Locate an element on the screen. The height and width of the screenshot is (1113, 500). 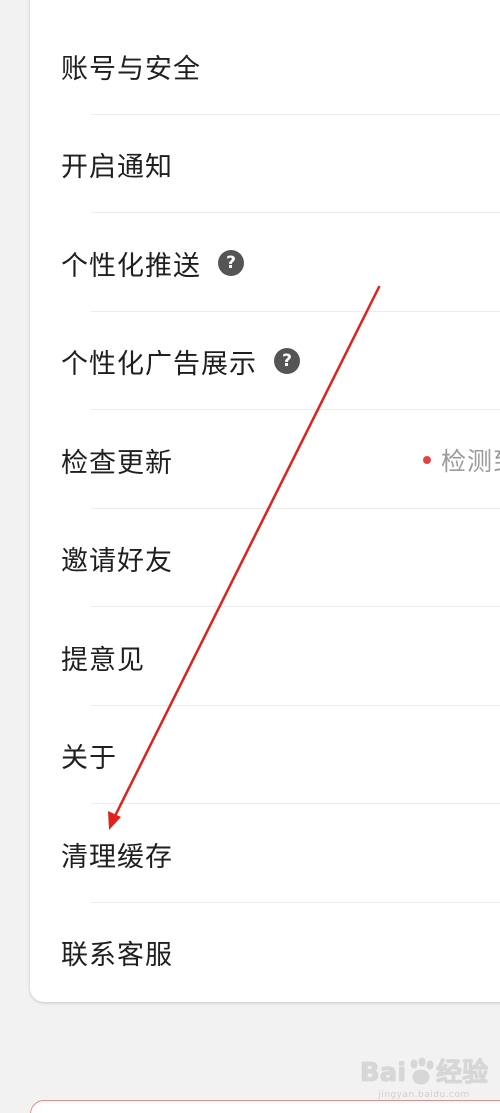
settings-item-label: 账号与安全 is located at coordinates (131, 69).